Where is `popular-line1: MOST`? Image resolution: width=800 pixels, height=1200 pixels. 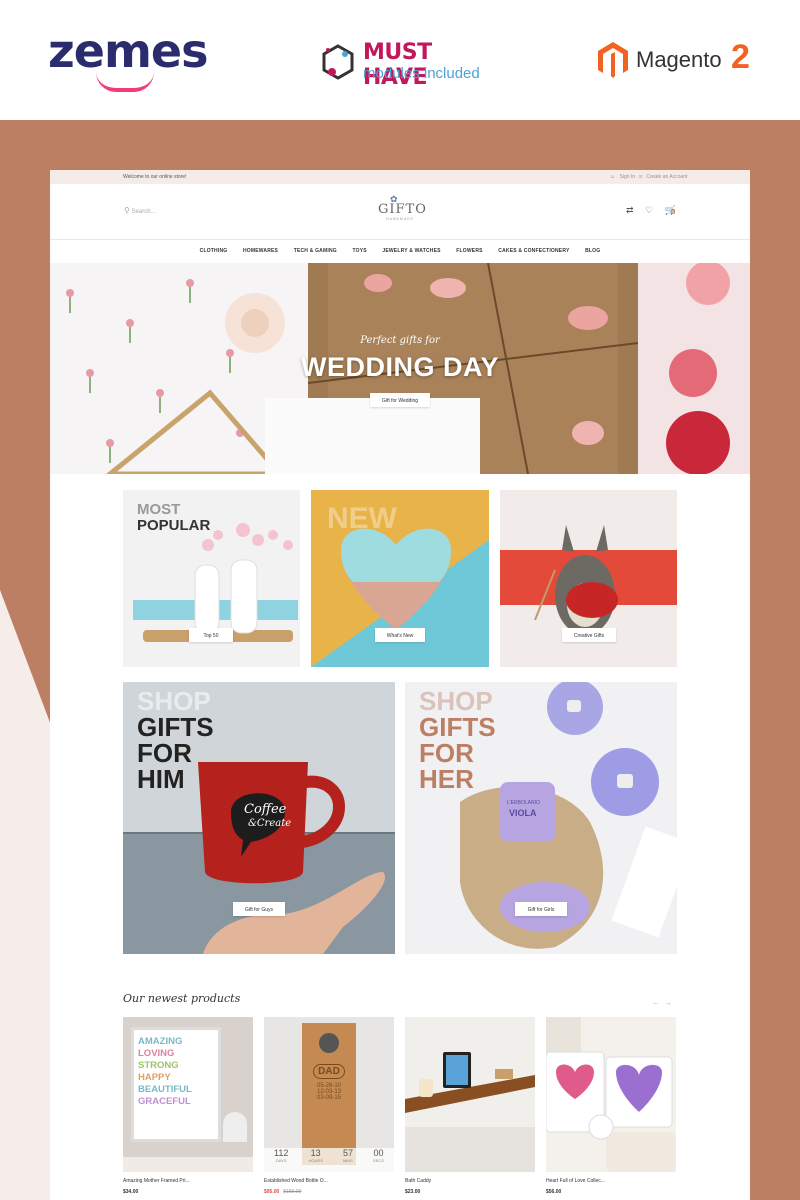
popular-line1: MOST is located at coordinates (159, 509).